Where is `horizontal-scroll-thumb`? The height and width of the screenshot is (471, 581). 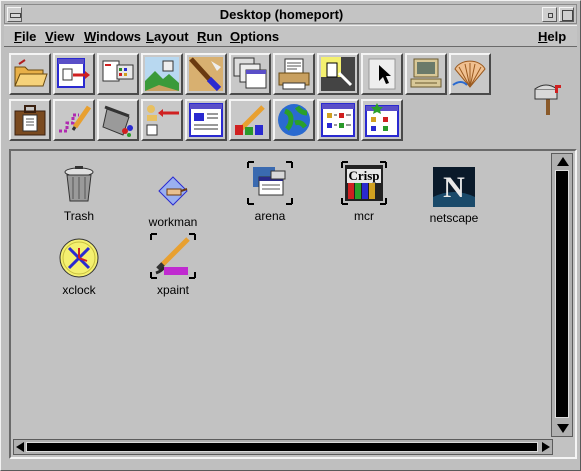 horizontal-scroll-thumb is located at coordinates (282, 447).